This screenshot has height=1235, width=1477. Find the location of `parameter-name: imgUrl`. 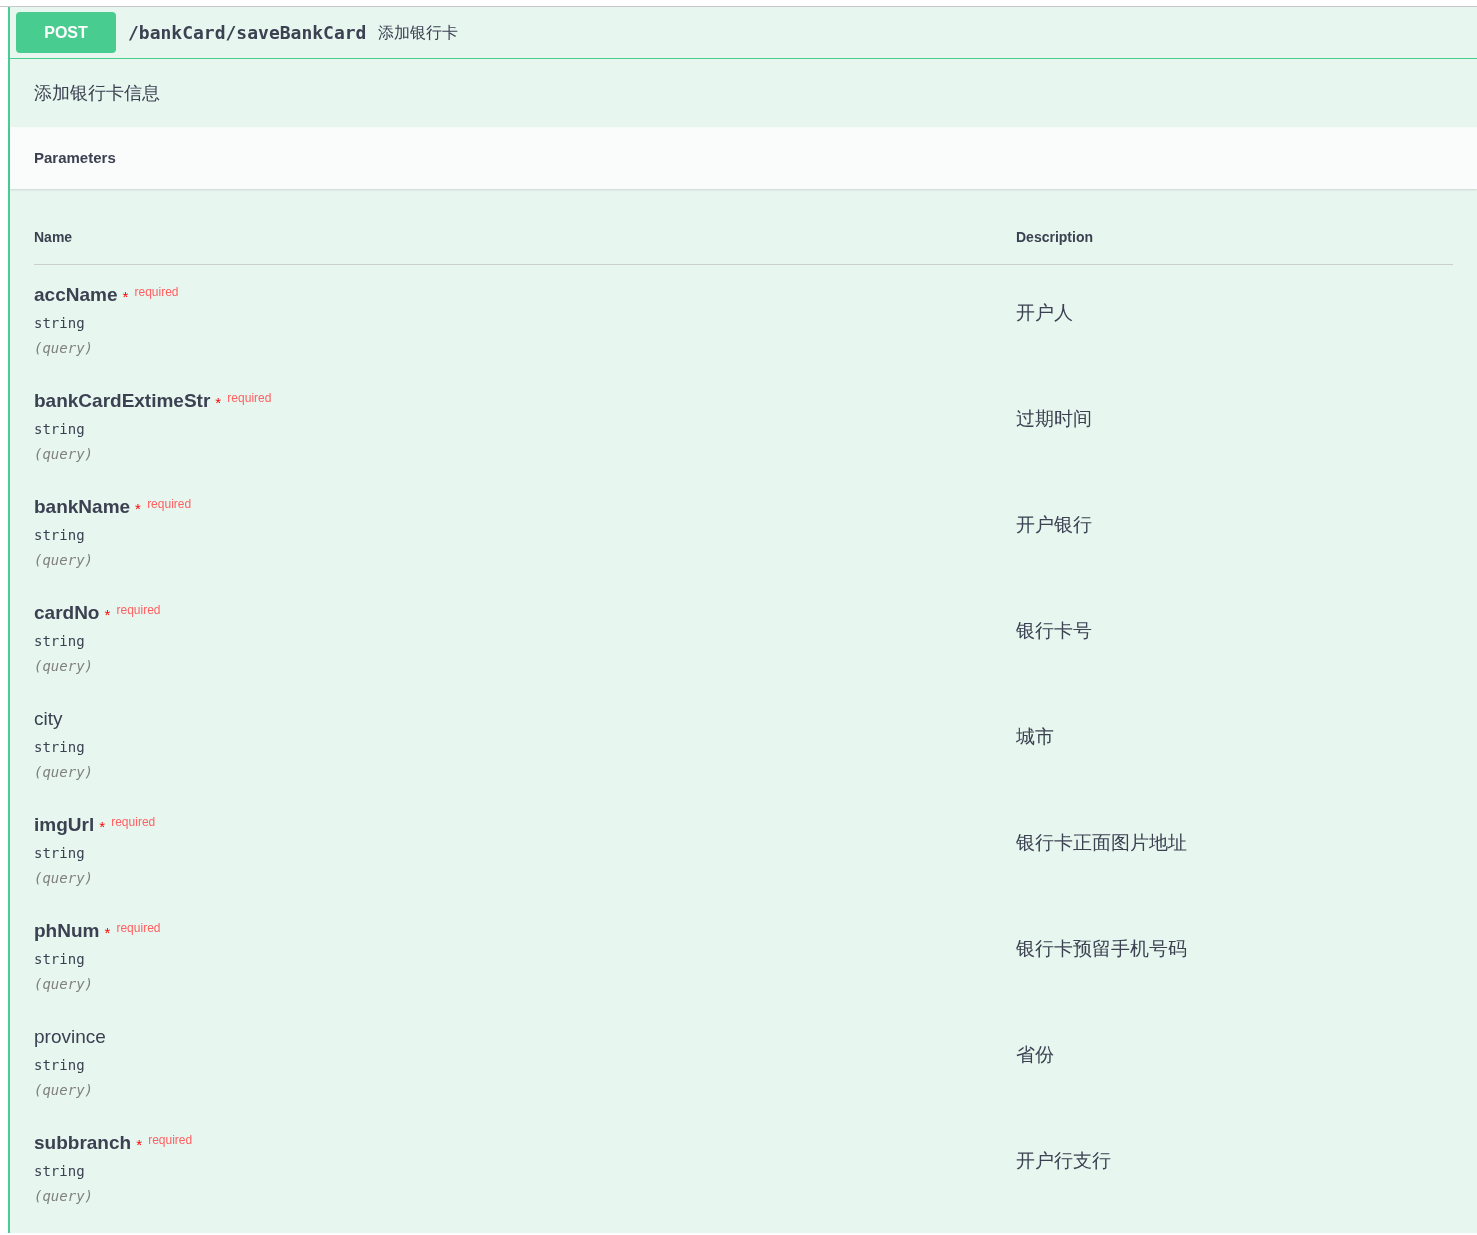

parameter-name: imgUrl is located at coordinates (64, 825).